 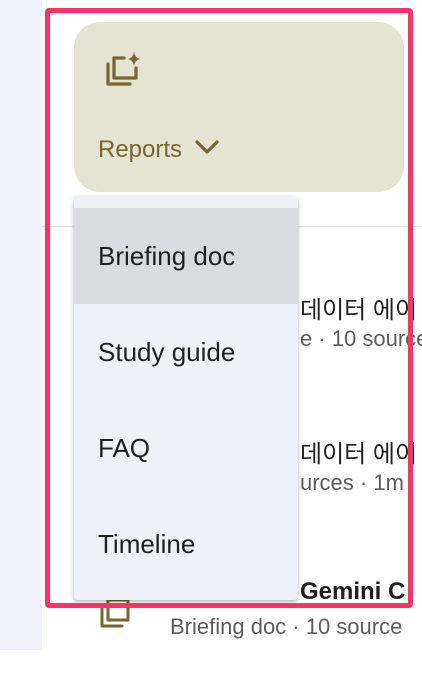 What do you see at coordinates (186, 256) in the screenshot?
I see `menu-item-briefing-doc: Briefing doc` at bounding box center [186, 256].